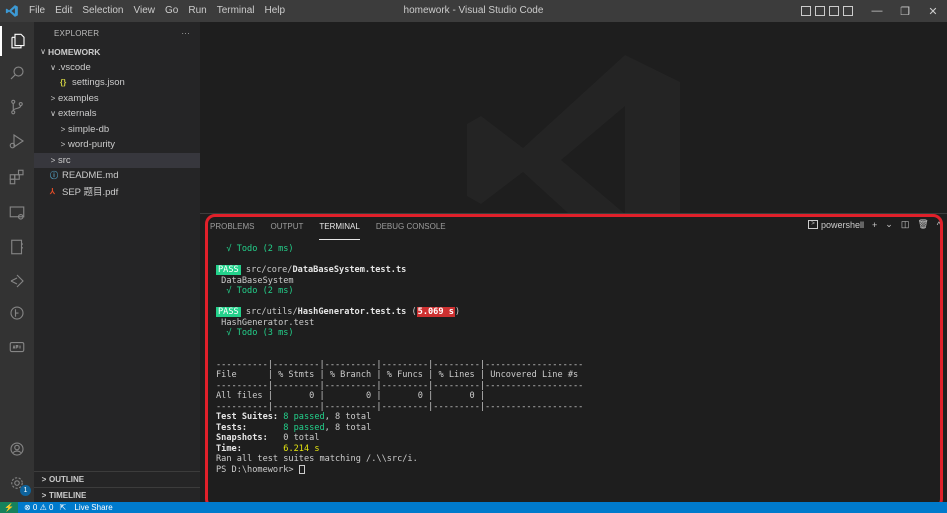  I want to click on tree-item-settings-json: {} settings.json, so click(117, 83).